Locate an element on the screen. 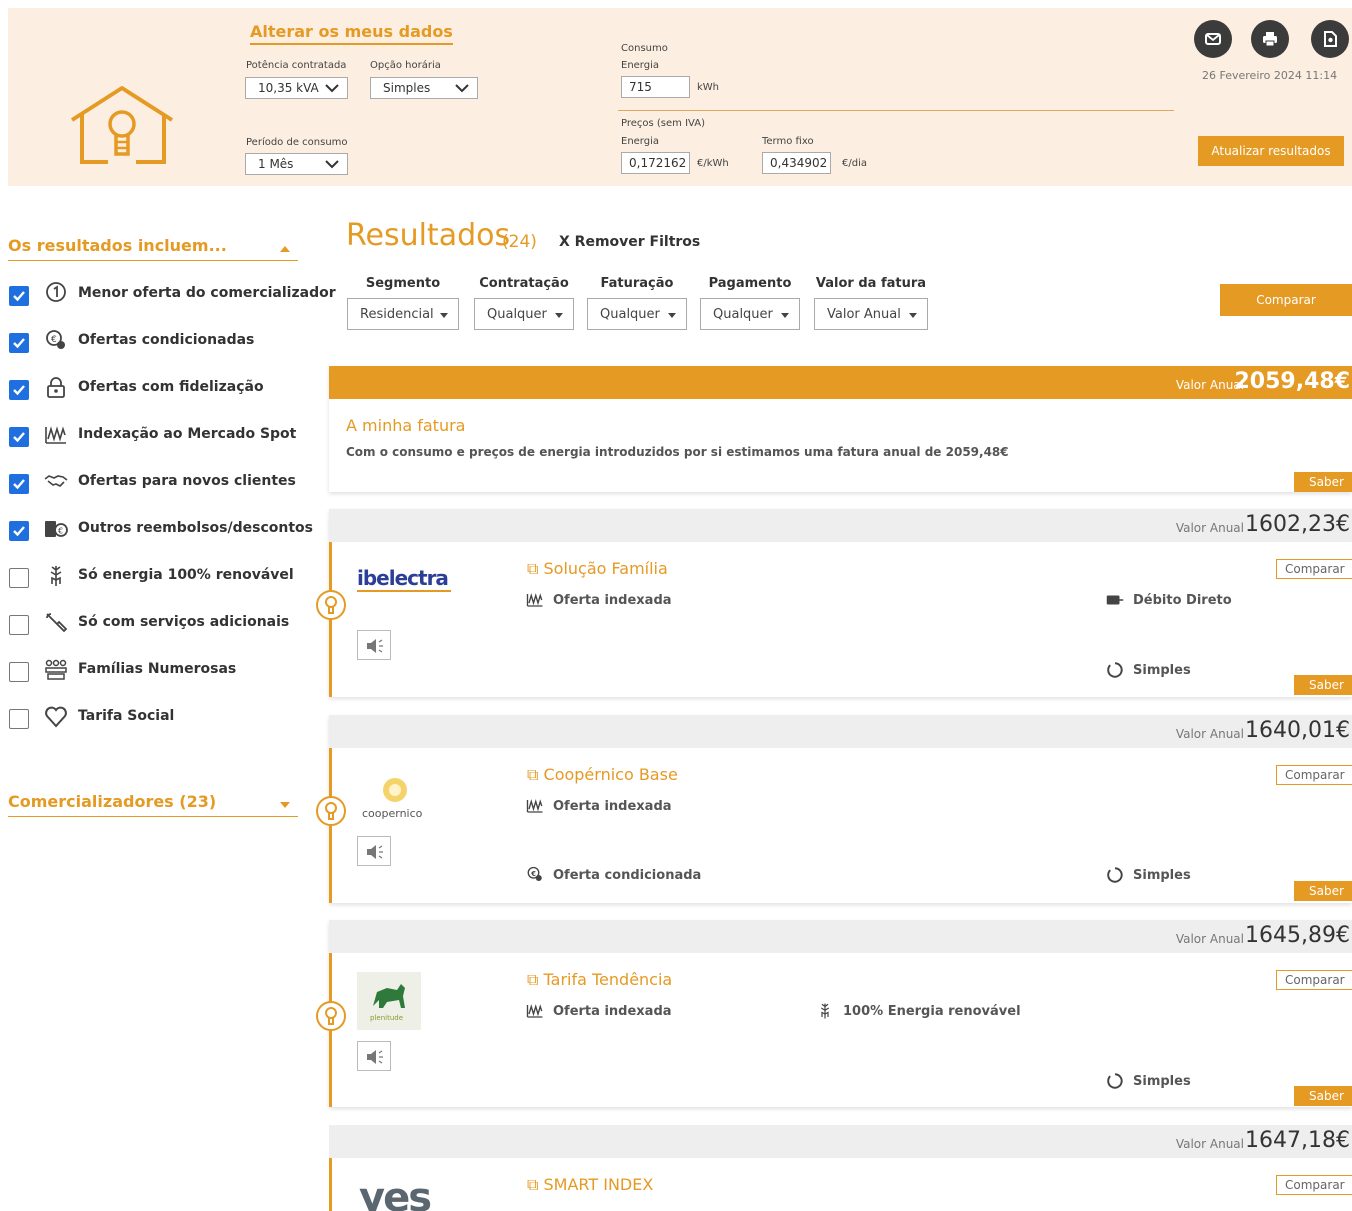  spot-market-icon is located at coordinates (534, 1011).